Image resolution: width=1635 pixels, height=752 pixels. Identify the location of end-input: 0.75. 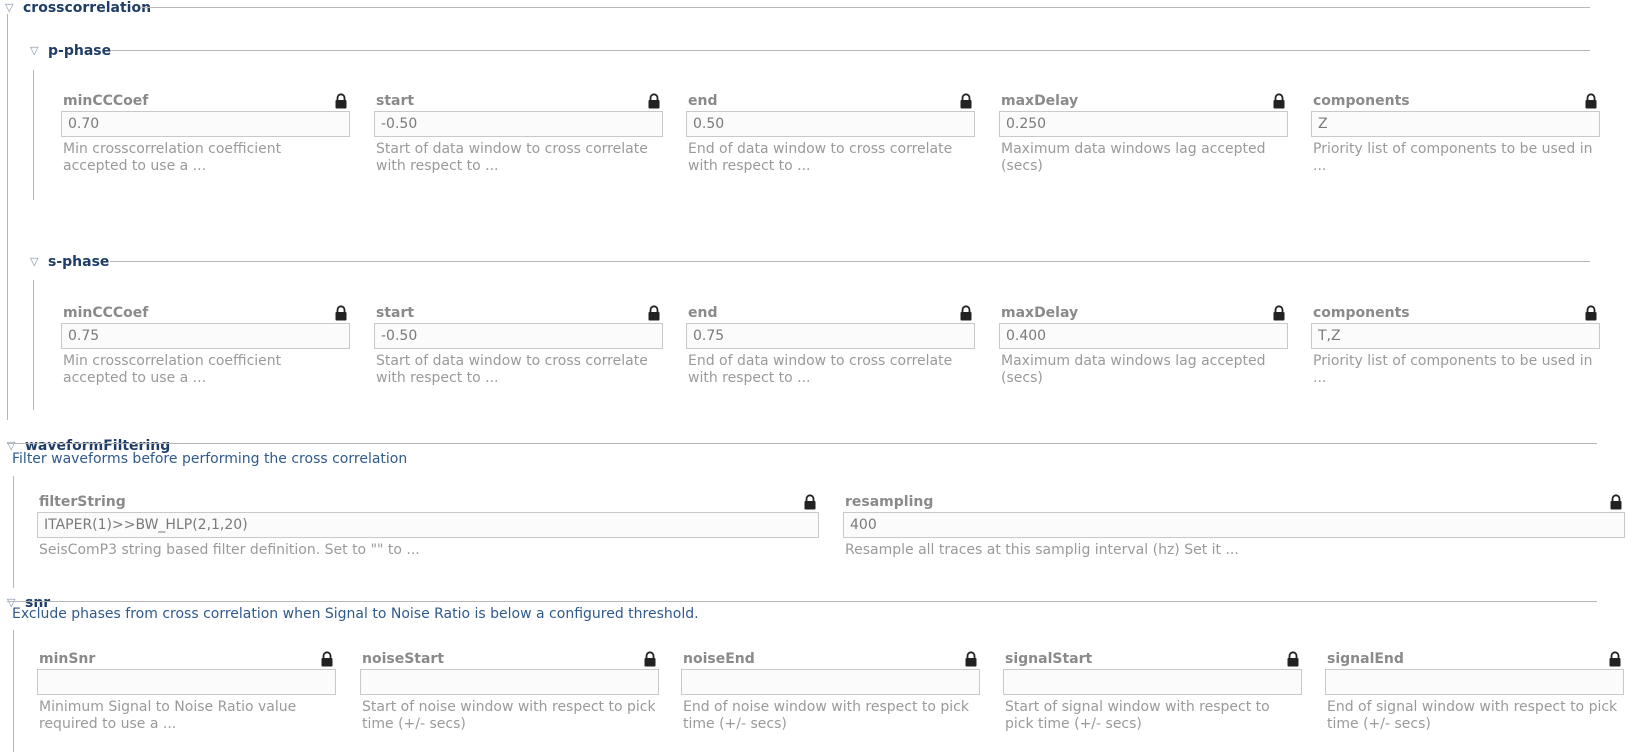
(830, 336).